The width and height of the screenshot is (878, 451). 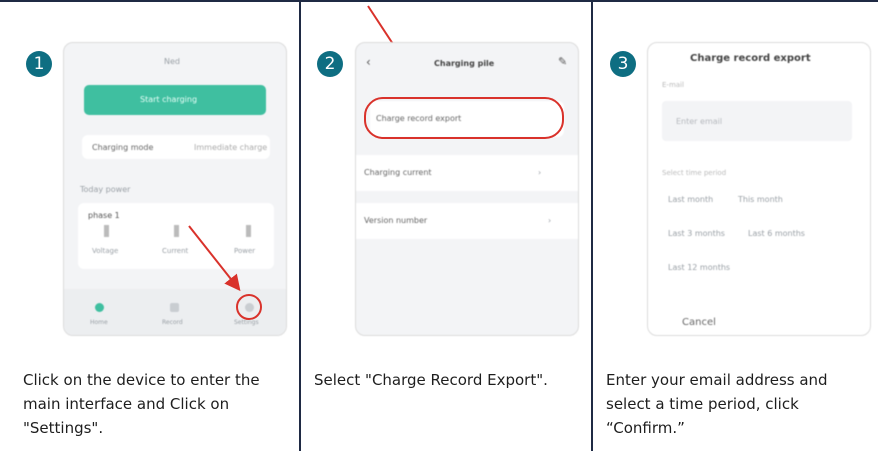 What do you see at coordinates (431, 380) in the screenshot?
I see `step2-caption: Select "Charge Record Export".` at bounding box center [431, 380].